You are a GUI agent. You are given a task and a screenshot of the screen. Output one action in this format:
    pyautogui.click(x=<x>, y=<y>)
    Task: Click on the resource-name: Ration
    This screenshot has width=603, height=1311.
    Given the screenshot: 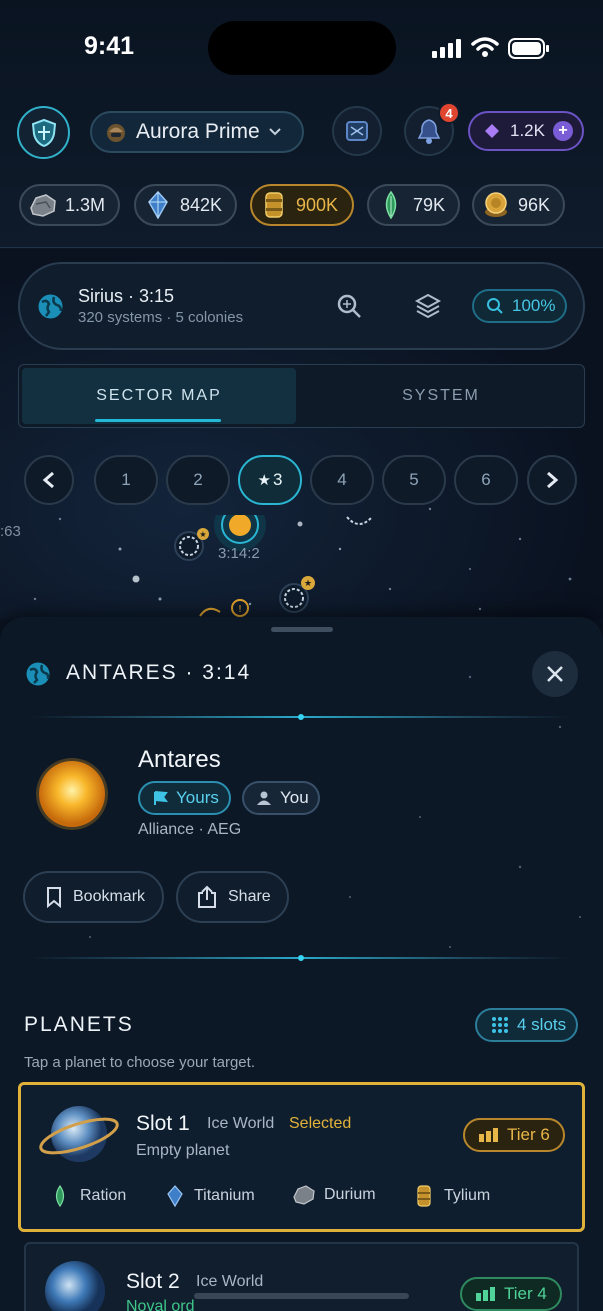 What is the action you would take?
    pyautogui.click(x=103, y=1195)
    